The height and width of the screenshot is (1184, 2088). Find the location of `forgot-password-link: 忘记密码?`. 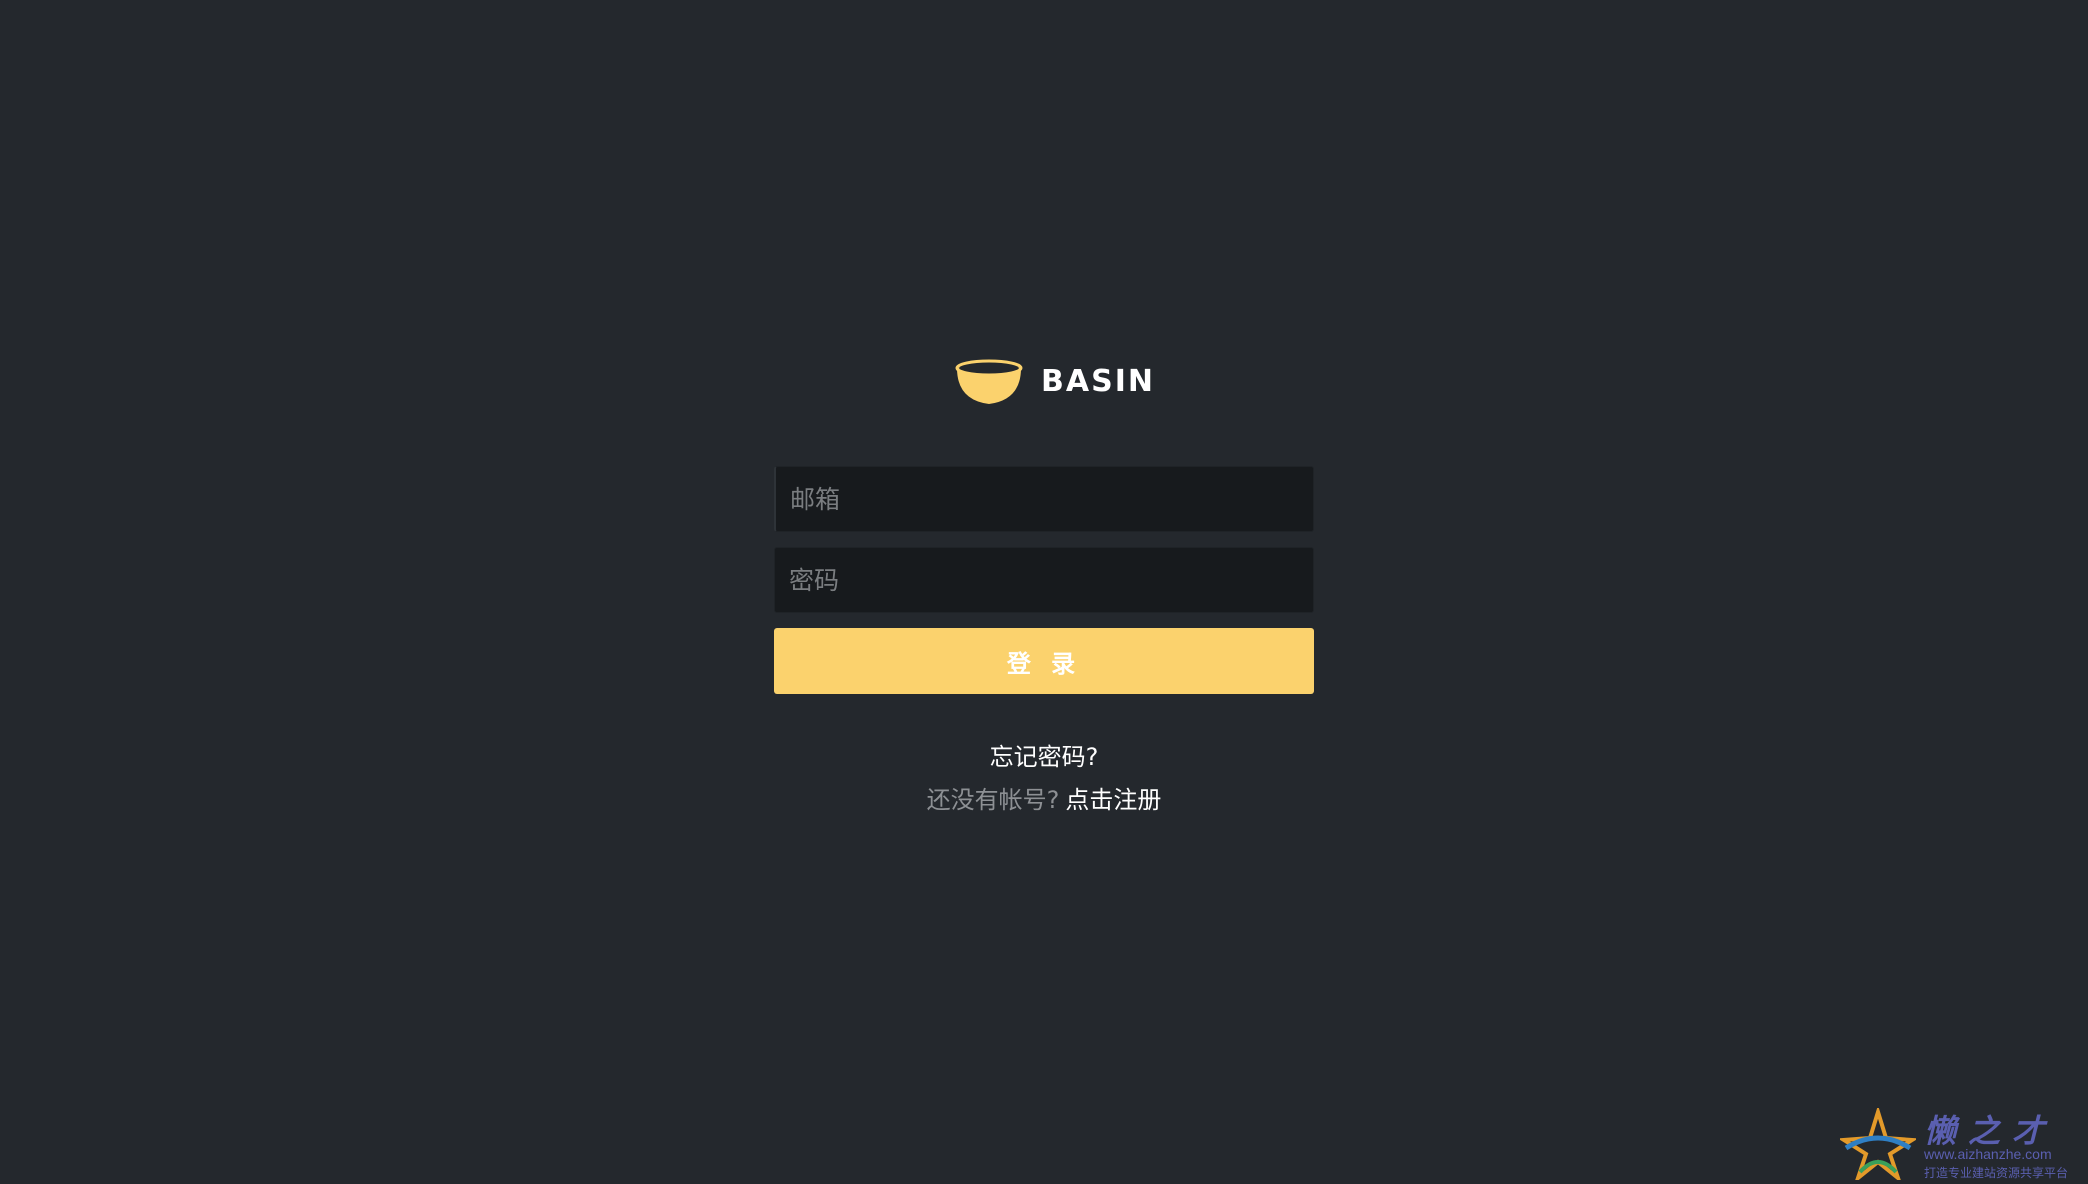

forgot-password-link: 忘记密码? is located at coordinates (1044, 757).